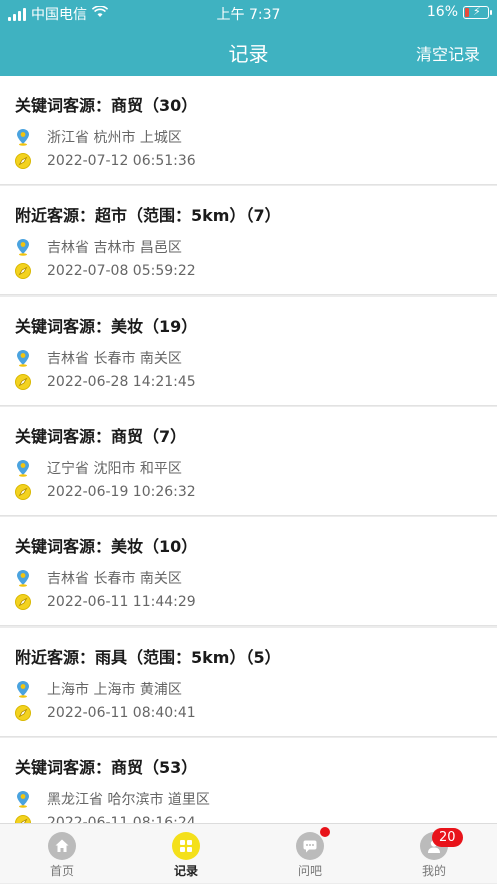 The image size is (497, 884). I want to click on tab-mine: 20 我的, so click(434, 854).